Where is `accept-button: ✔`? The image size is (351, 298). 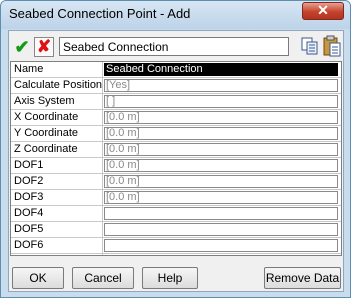 accept-button: ✔ is located at coordinates (22, 47).